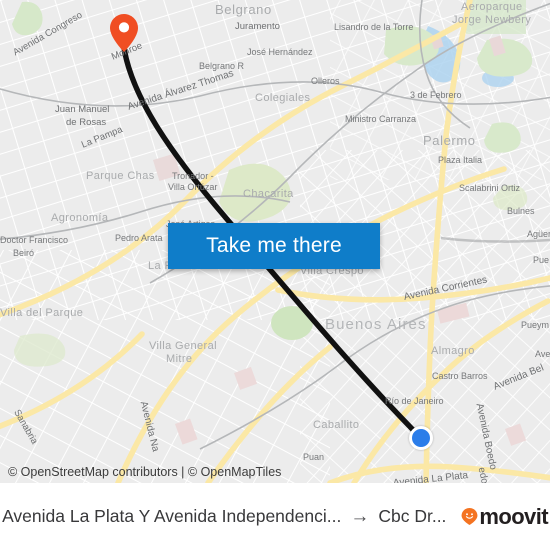  Describe the element at coordinates (513, 516) in the screenshot. I see `moovit-wordmark: moovit` at that location.